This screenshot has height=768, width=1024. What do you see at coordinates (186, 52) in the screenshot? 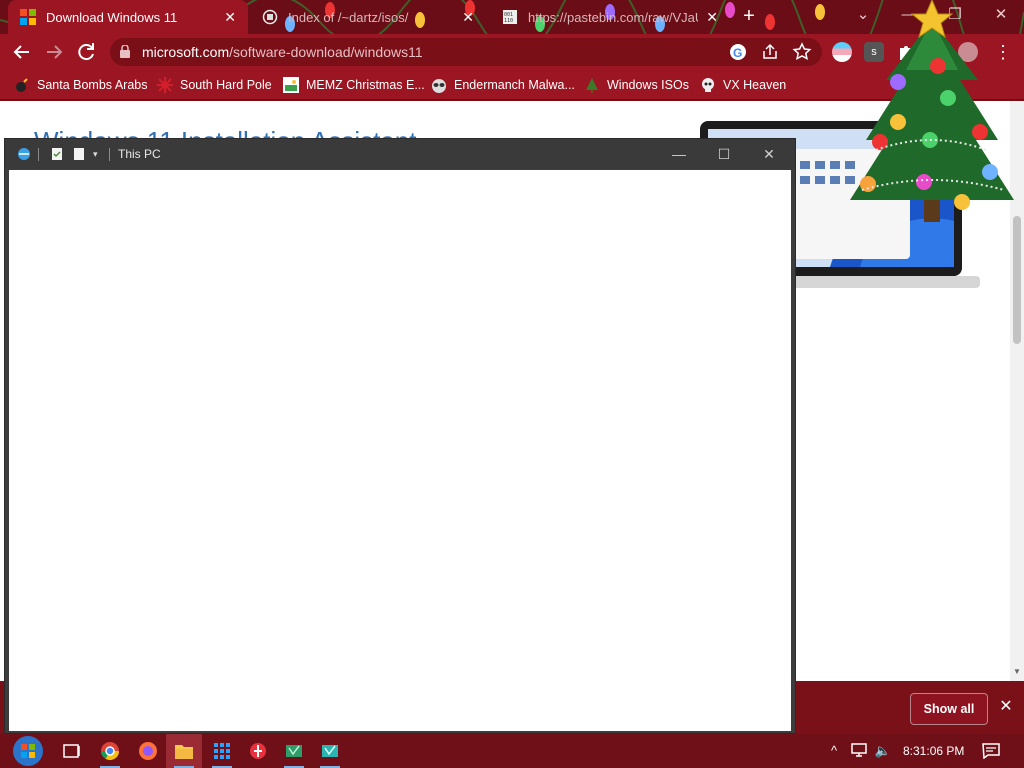
I see `url-domain: microsoft.com` at bounding box center [186, 52].